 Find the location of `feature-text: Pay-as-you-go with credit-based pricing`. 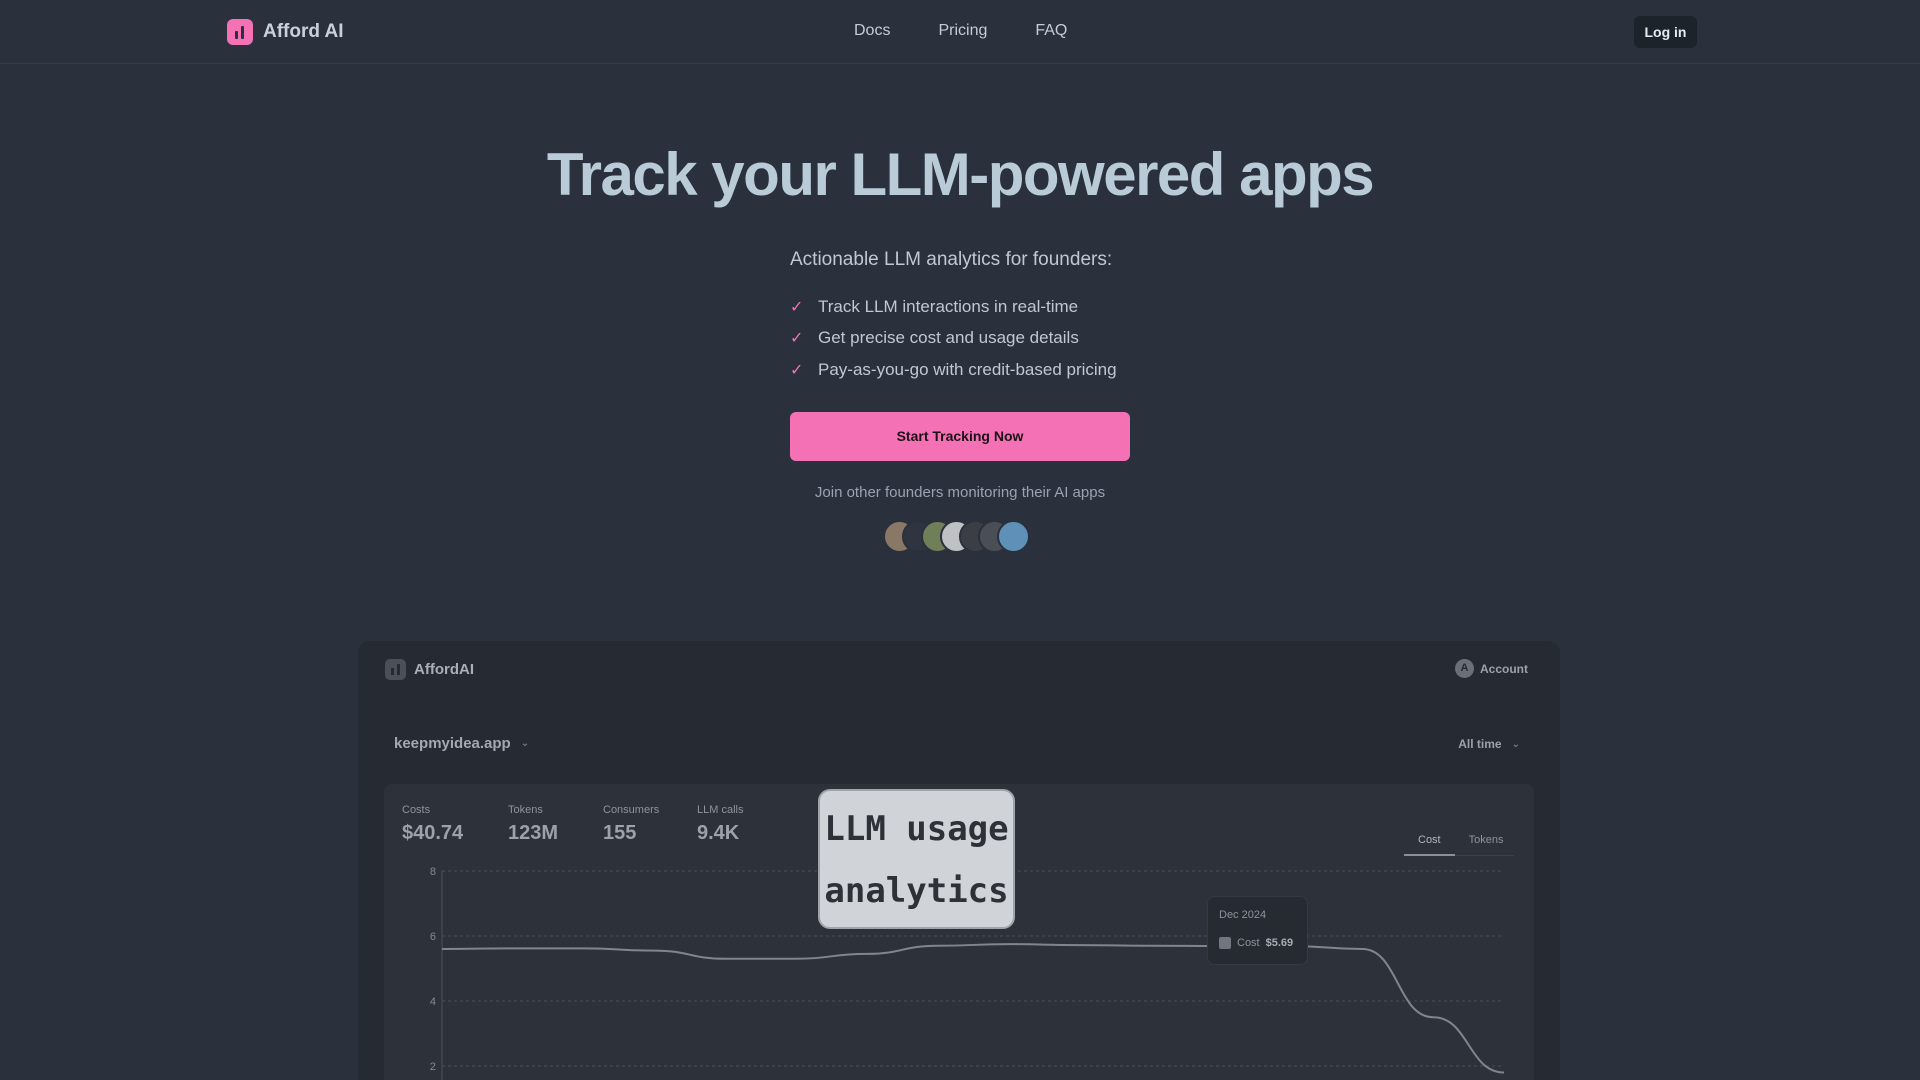

feature-text: Pay-as-you-go with credit-based pricing is located at coordinates (967, 369).